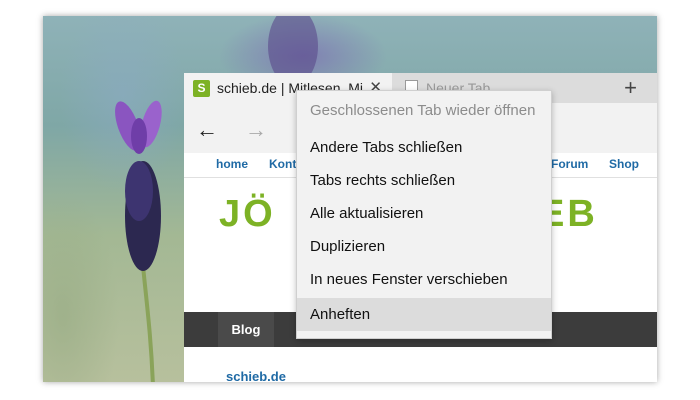  What do you see at coordinates (424, 279) in the screenshot?
I see `menu-item-move-to-new-window: In neues Fenster verschieben` at bounding box center [424, 279].